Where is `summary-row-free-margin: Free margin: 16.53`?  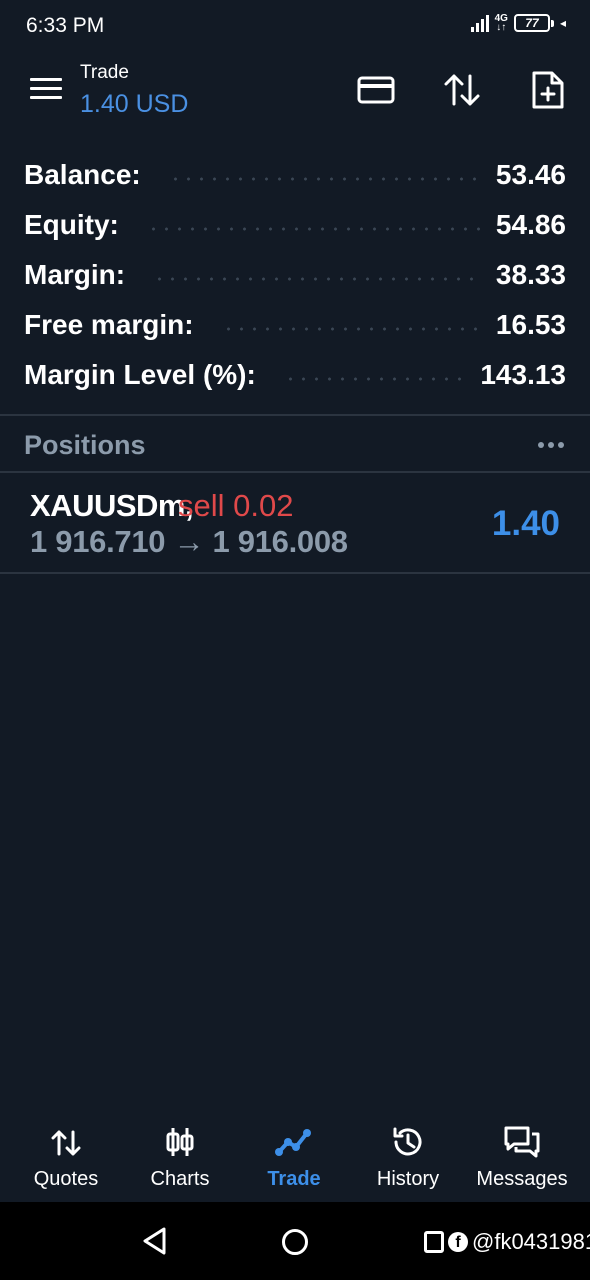 summary-row-free-margin: Free margin: 16.53 is located at coordinates (295, 325).